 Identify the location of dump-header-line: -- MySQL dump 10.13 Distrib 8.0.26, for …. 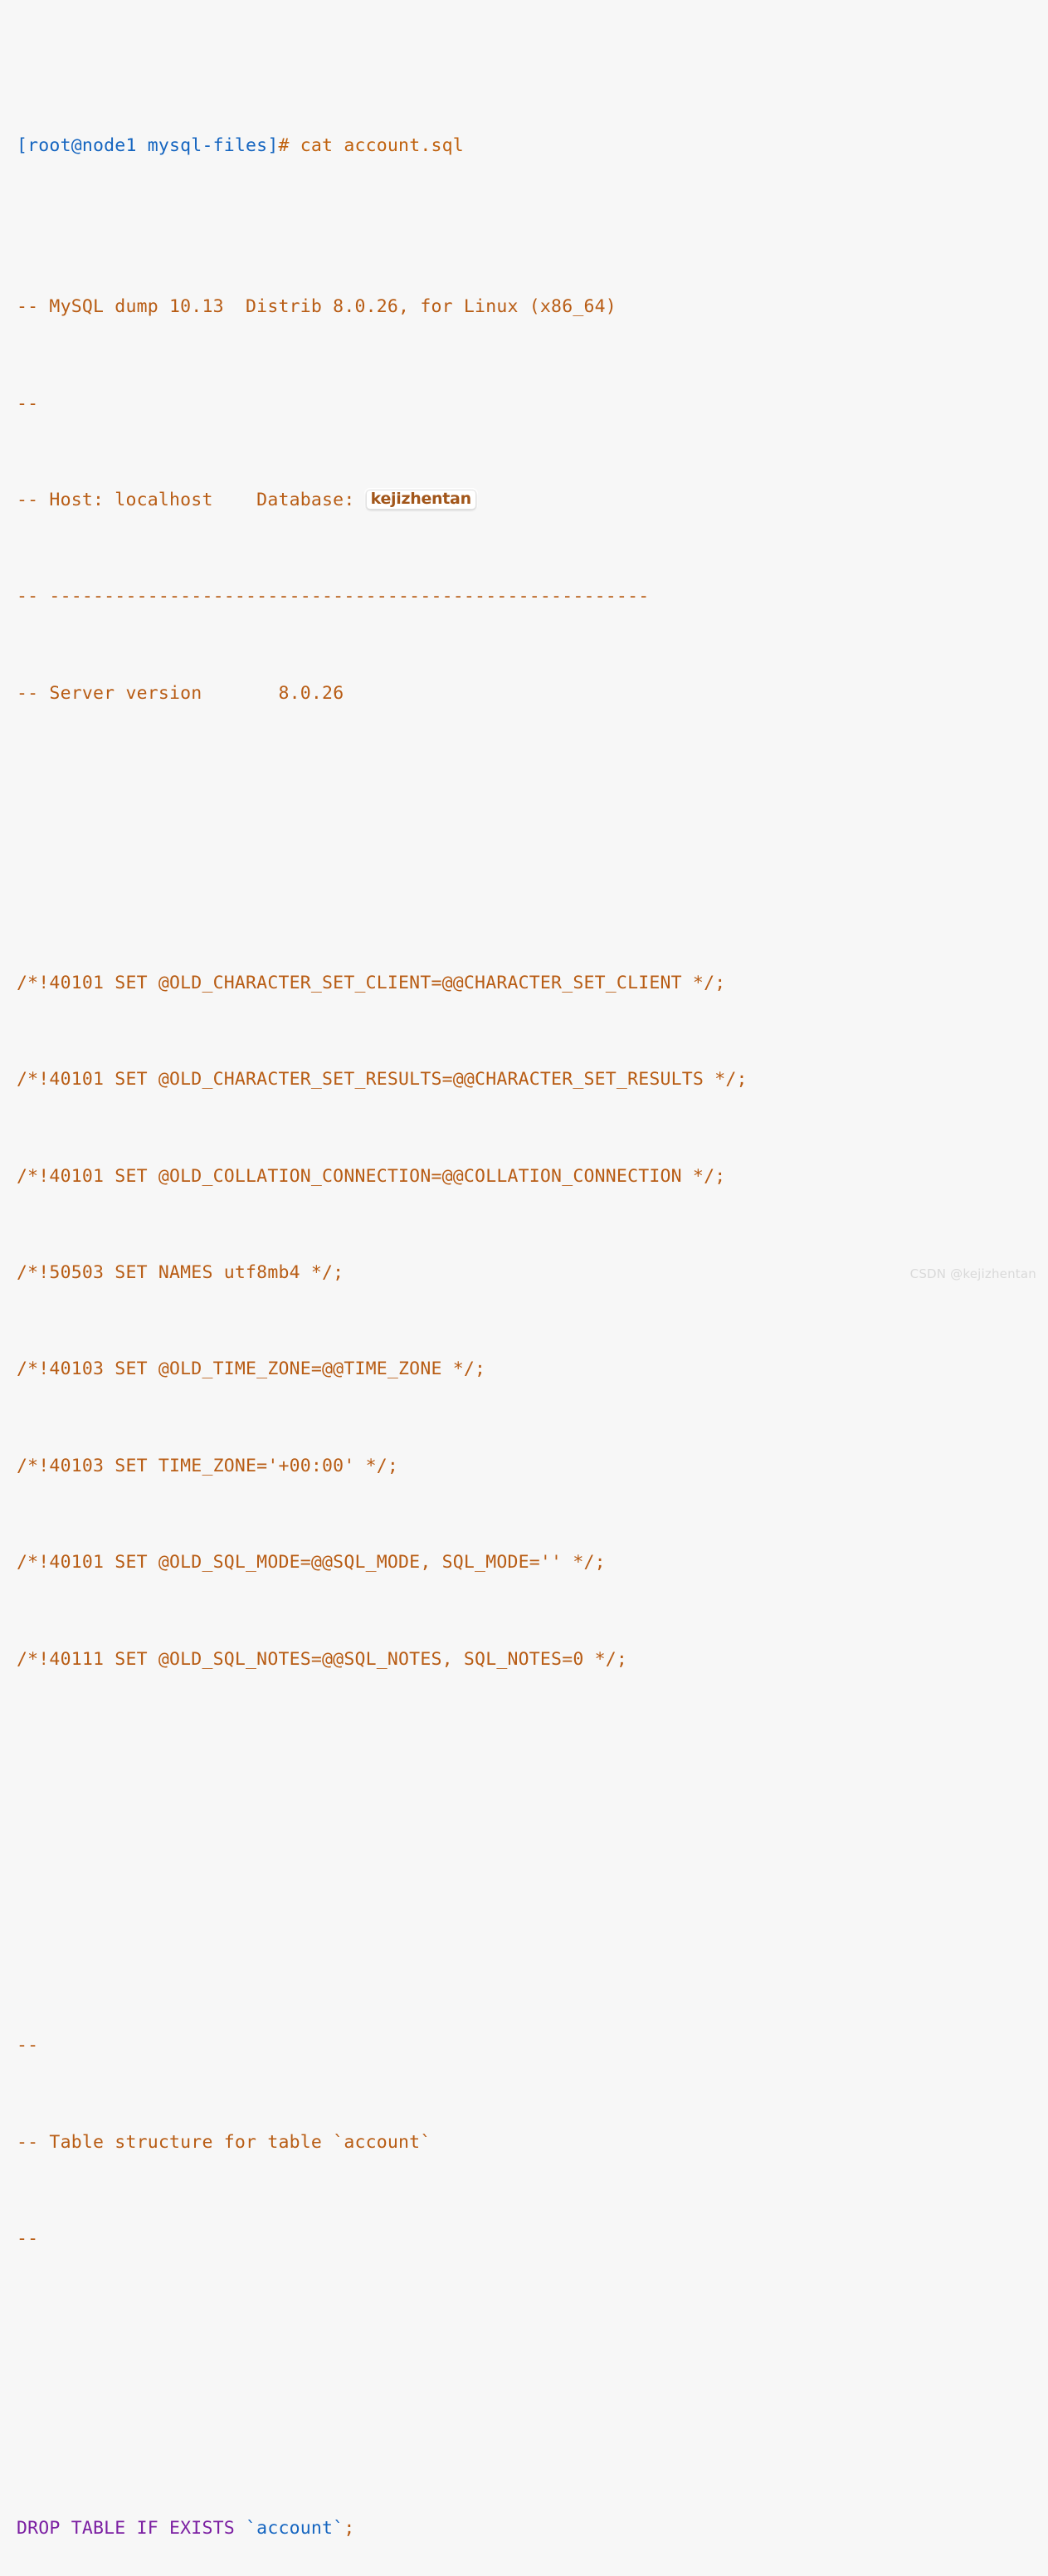
(317, 307).